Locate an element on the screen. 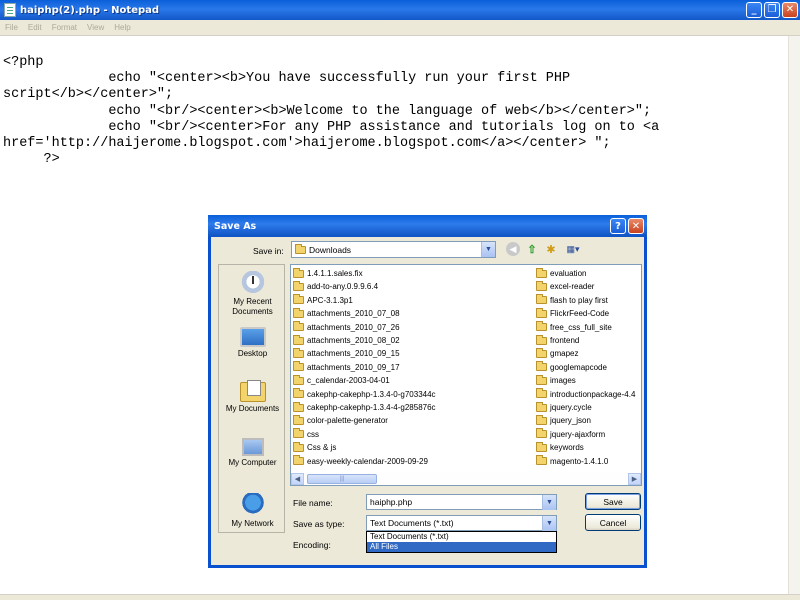  file-list-item: jquery_json is located at coordinates (563, 420).